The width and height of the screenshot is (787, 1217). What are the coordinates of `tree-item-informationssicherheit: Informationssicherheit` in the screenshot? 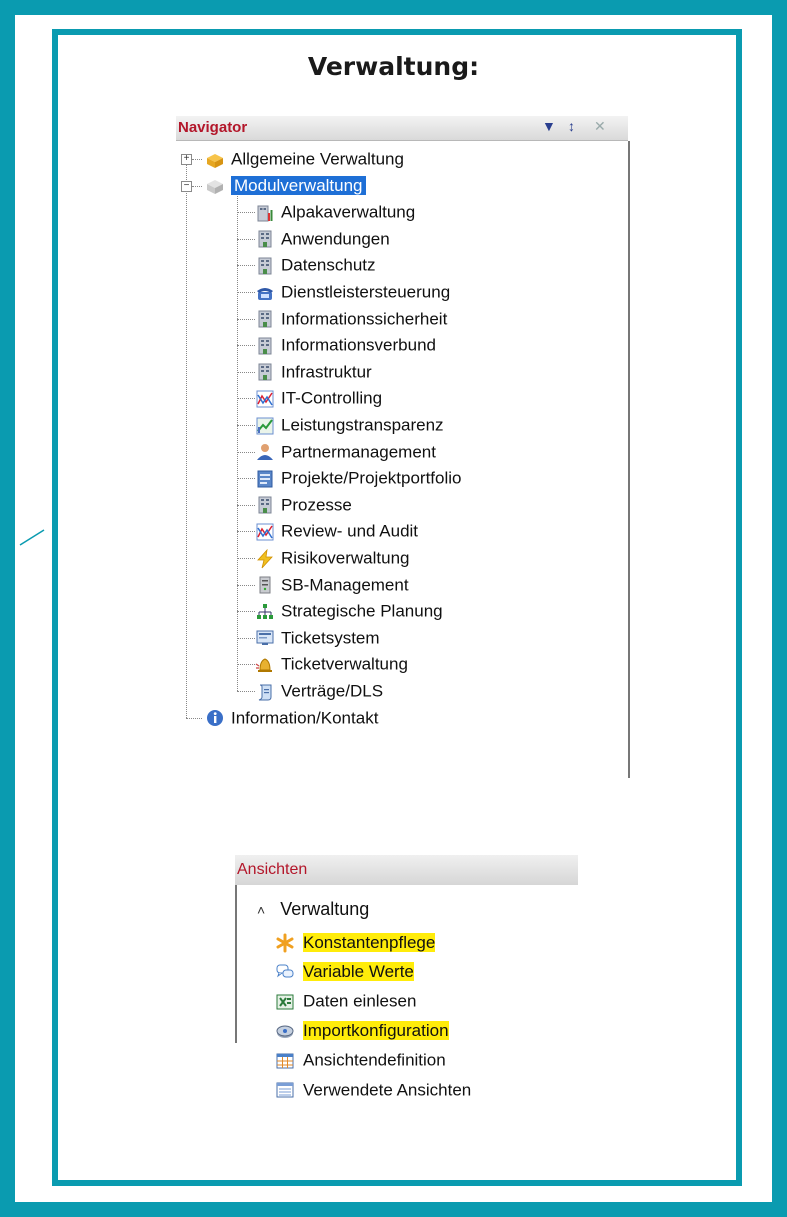 It's located at (351, 319).